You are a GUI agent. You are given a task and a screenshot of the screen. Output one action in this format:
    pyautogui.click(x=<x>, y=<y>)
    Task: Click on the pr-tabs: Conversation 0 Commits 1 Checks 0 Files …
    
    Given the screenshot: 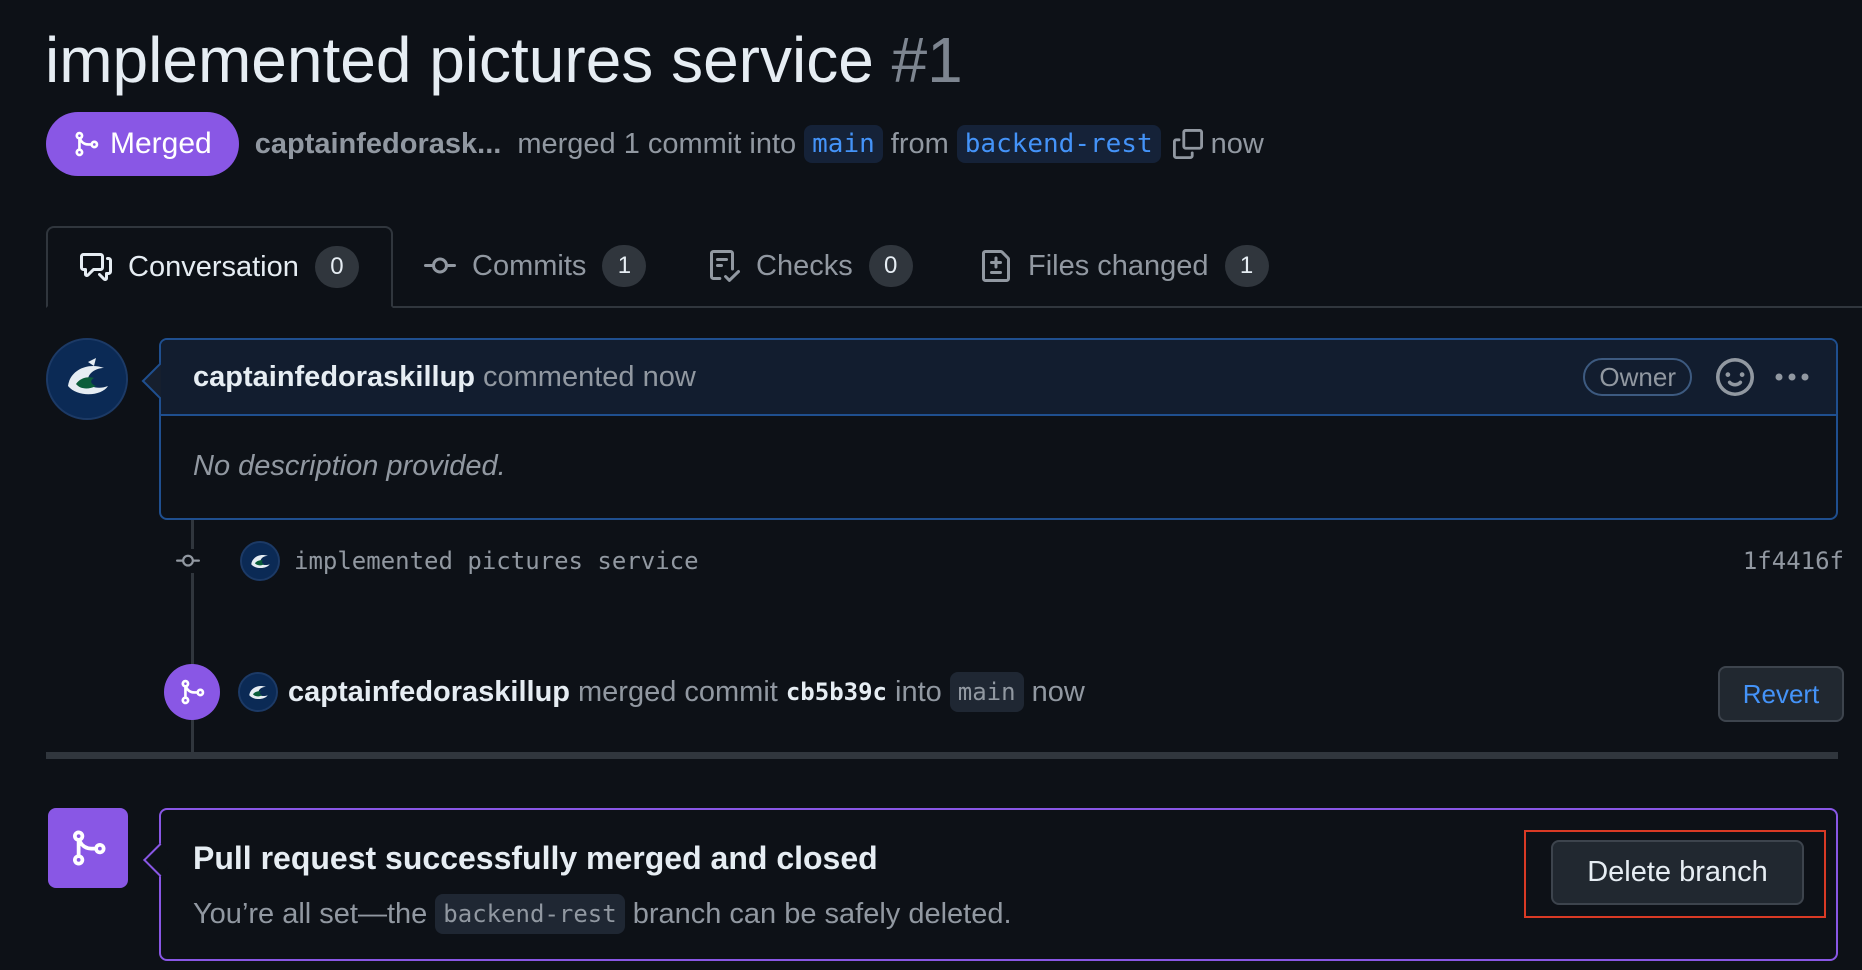 What is the action you would take?
    pyautogui.click(x=954, y=267)
    